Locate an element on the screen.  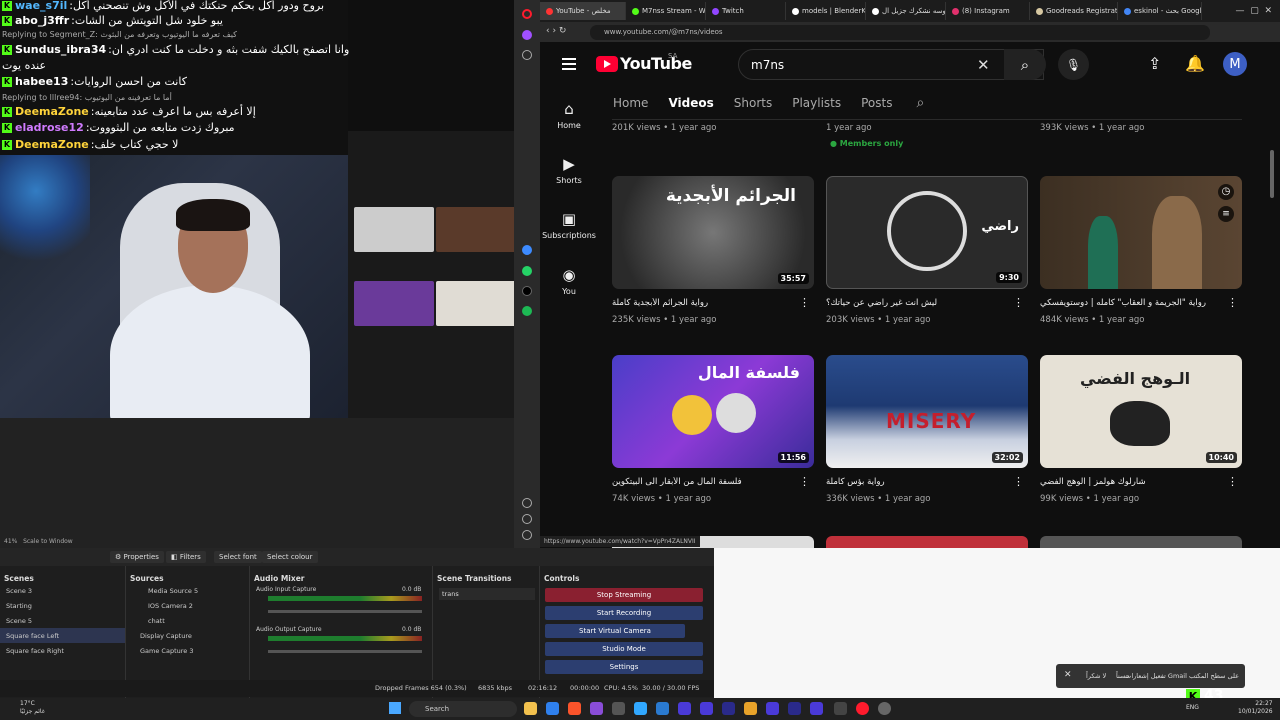
notifications-bell-icon: 🔔 is located at coordinates (1195, 63).